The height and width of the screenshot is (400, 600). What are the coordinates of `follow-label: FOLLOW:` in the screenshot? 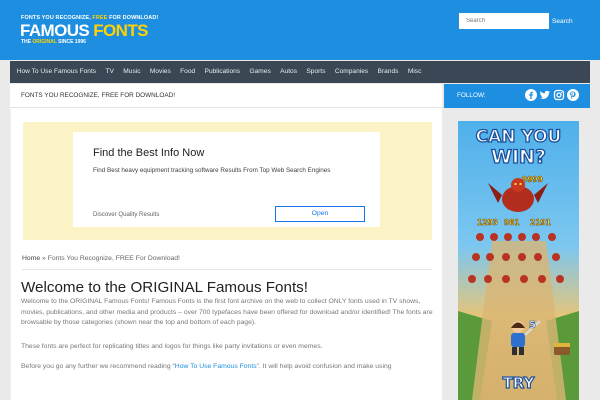 It's located at (471, 95).